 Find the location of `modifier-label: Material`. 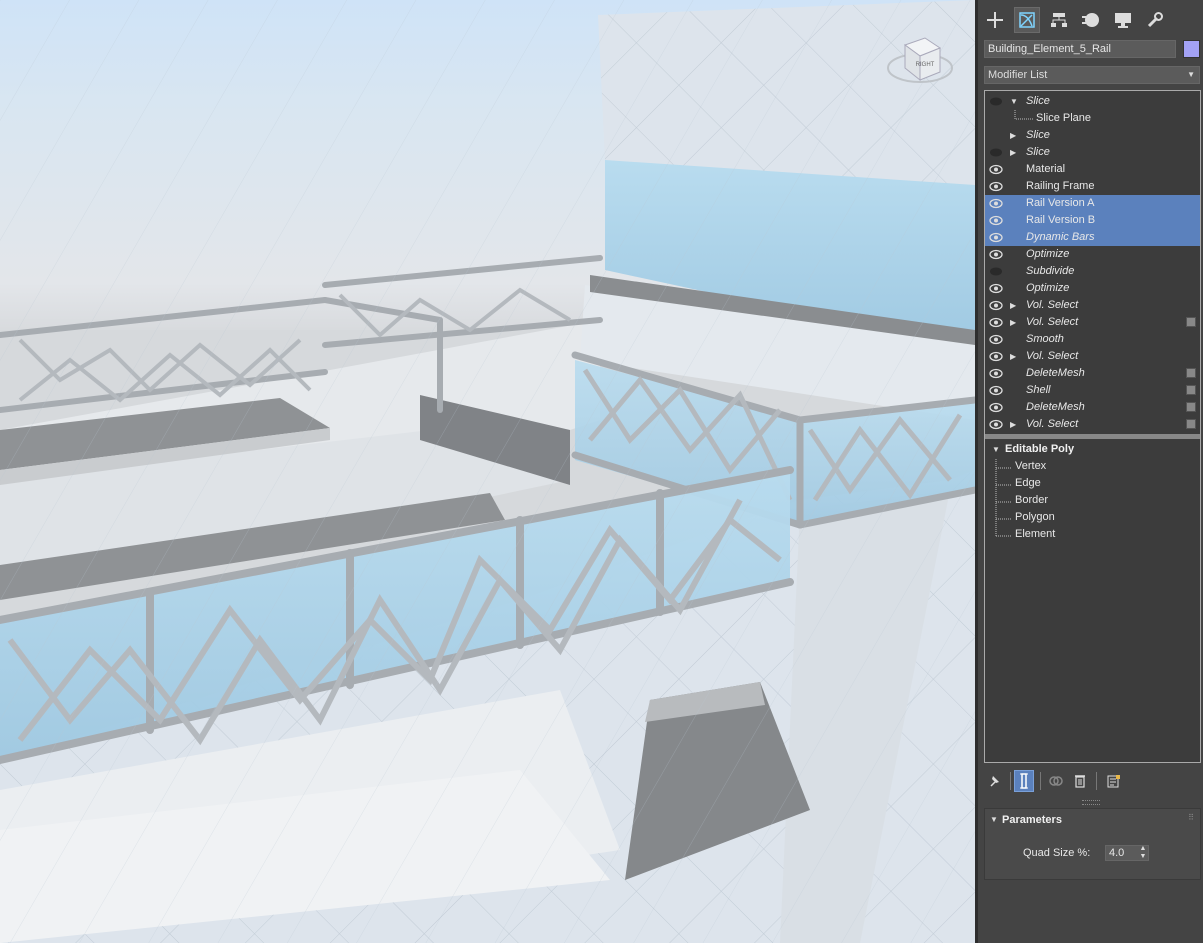

modifier-label: Material is located at coordinates (1046, 169).